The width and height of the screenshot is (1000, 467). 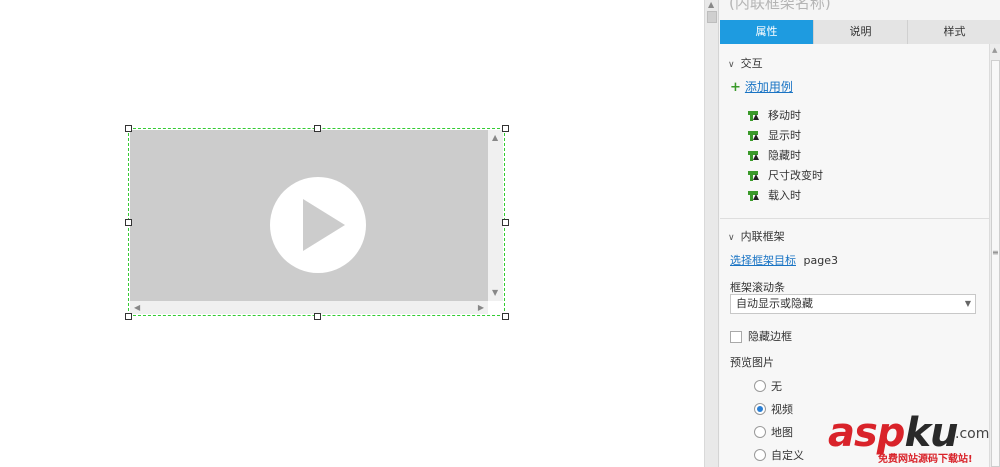 What do you see at coordinates (767, 32) in the screenshot?
I see `tab-properties: 属性` at bounding box center [767, 32].